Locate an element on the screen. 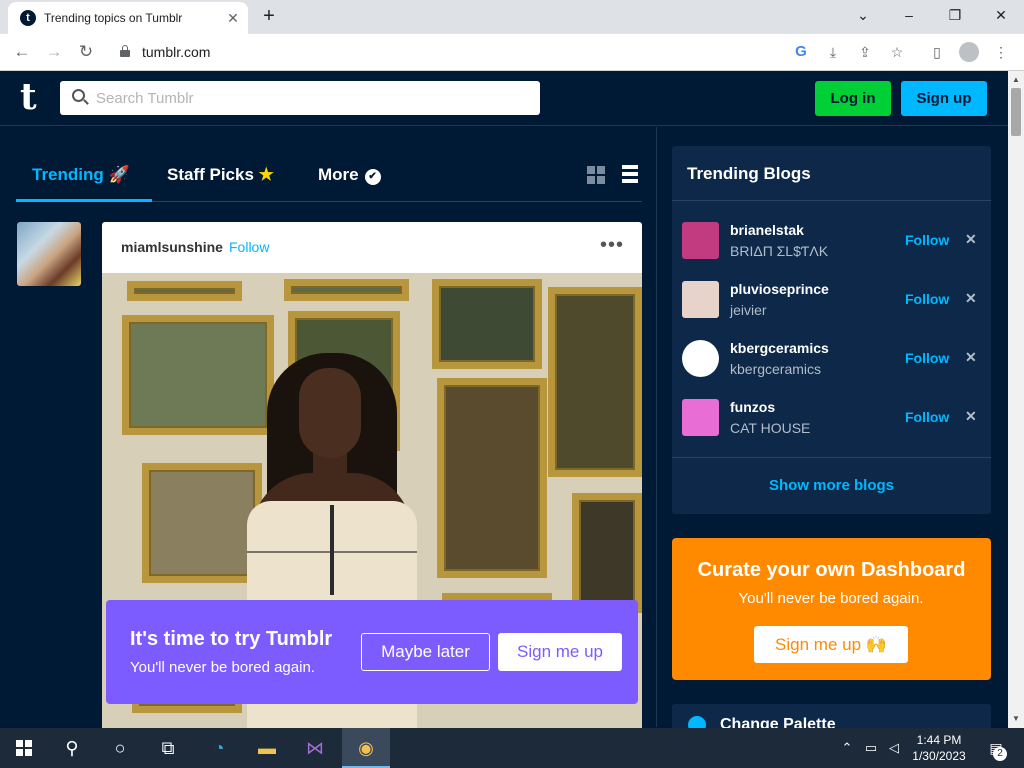 This screenshot has height=768, width=1024. dress-lace is located at coordinates (332, 550).